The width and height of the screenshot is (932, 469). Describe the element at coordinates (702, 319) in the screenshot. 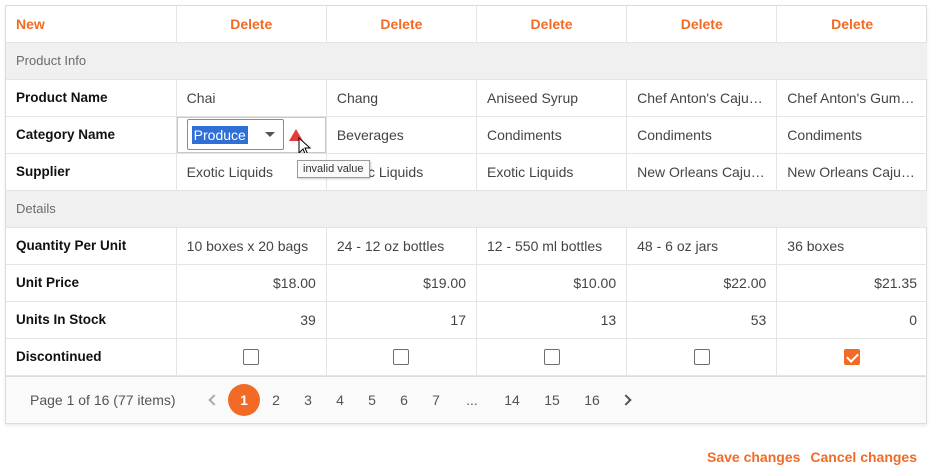

I see `cell-units-in-stock: 53` at that location.